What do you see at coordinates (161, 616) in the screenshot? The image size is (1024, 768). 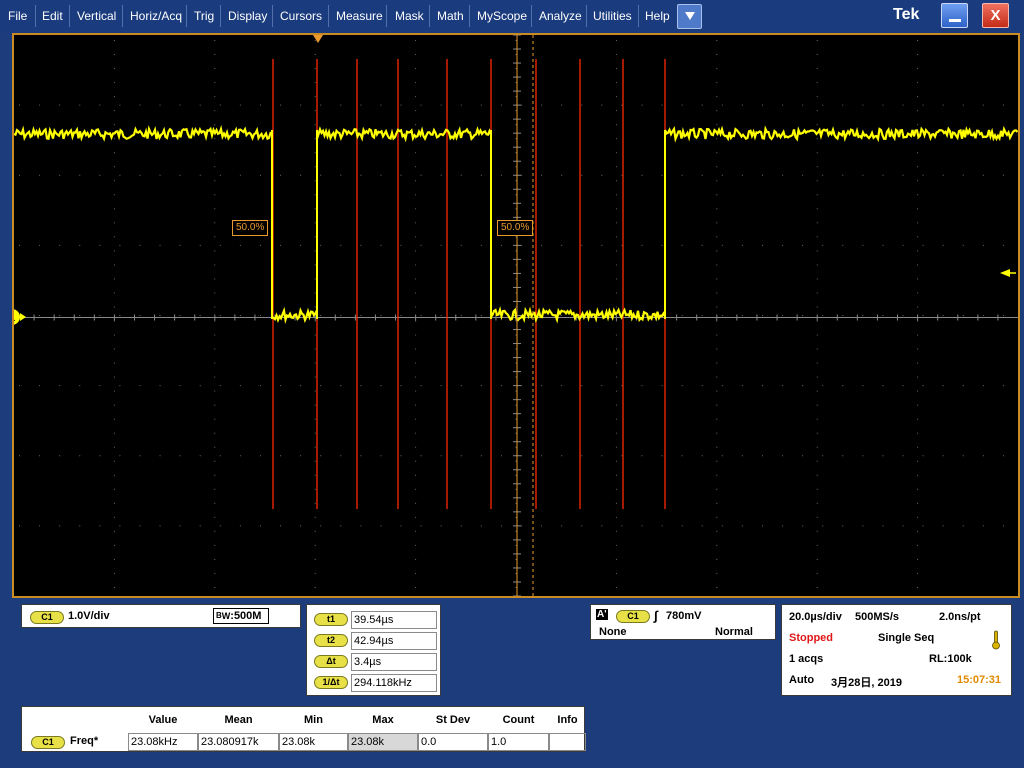 I see `channel-panel: C1 1.0V/div BW:500M` at bounding box center [161, 616].